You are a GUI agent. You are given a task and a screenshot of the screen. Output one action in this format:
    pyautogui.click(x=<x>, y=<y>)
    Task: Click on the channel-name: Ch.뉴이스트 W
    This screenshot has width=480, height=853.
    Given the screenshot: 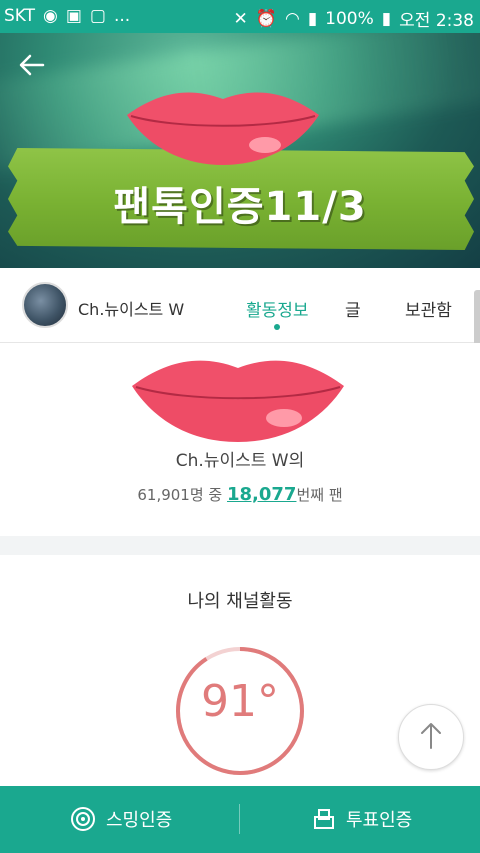 What is the action you would take?
    pyautogui.click(x=131, y=309)
    